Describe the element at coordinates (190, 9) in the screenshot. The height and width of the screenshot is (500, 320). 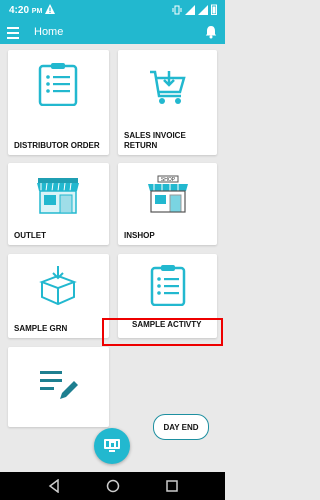
I see `signal-icon` at that location.